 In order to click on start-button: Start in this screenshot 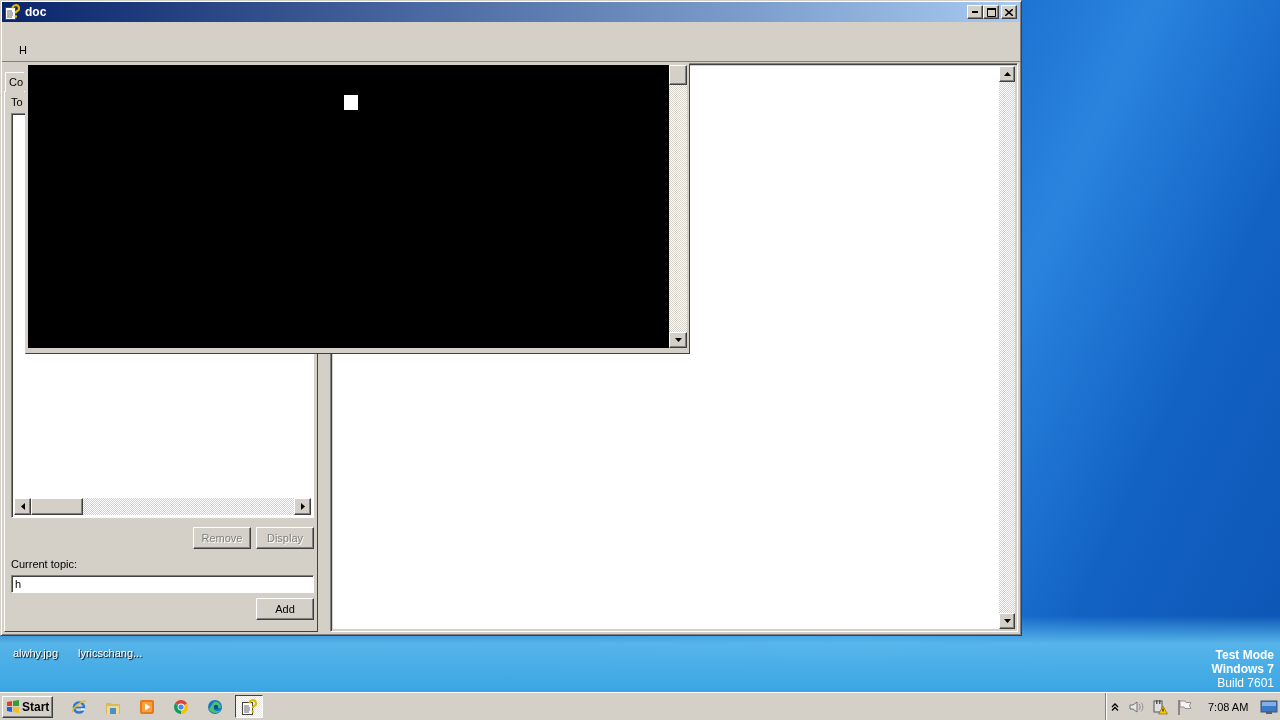, I will do `click(27, 706)`.